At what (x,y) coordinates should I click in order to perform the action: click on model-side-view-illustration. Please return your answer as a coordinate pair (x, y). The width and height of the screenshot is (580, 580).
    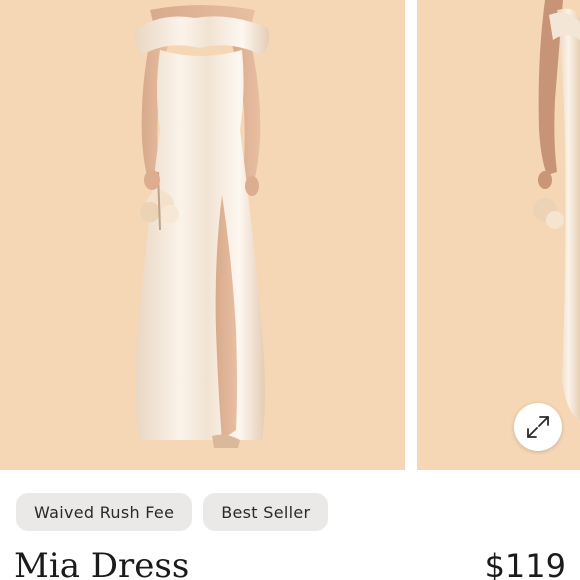
    Looking at the image, I should click on (556, 210).